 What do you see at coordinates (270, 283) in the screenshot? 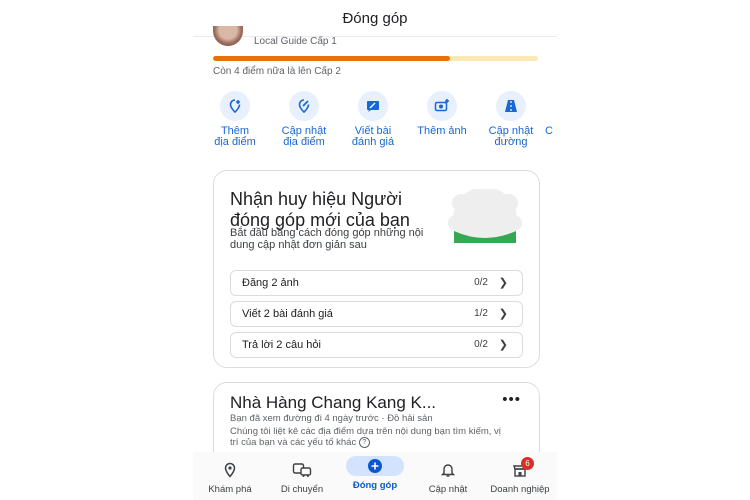
I see `task-label: Đăng 2 ảnh` at bounding box center [270, 283].